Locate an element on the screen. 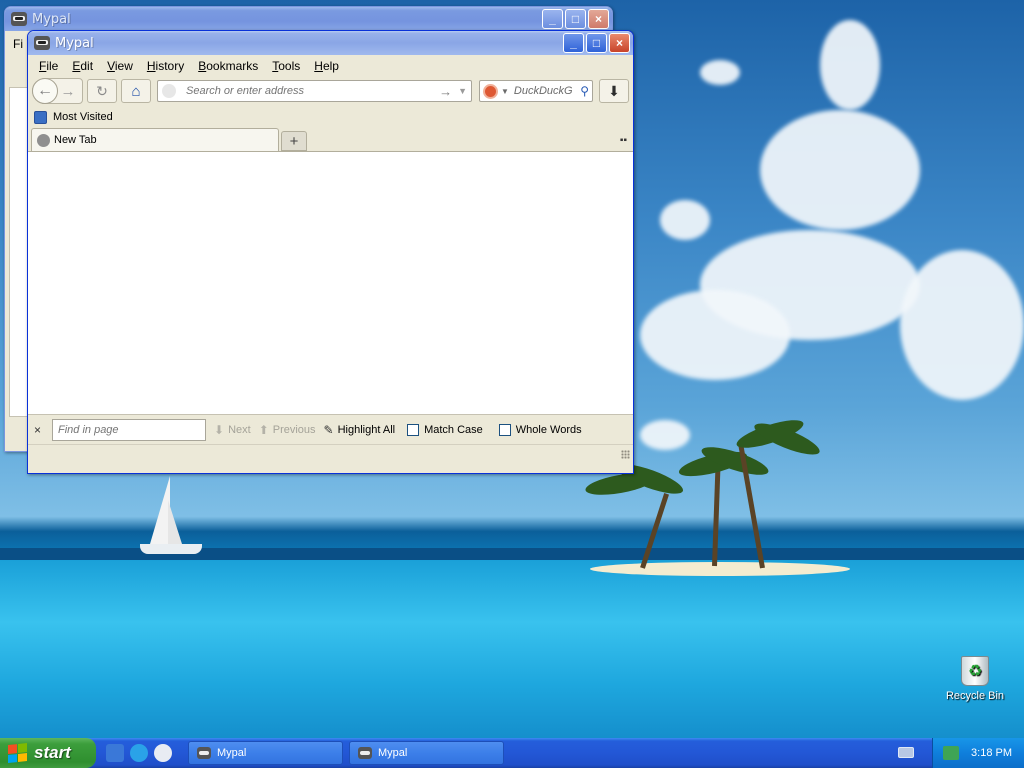  search-bar: ▼ DuckDuckG ⚲ is located at coordinates (536, 91).